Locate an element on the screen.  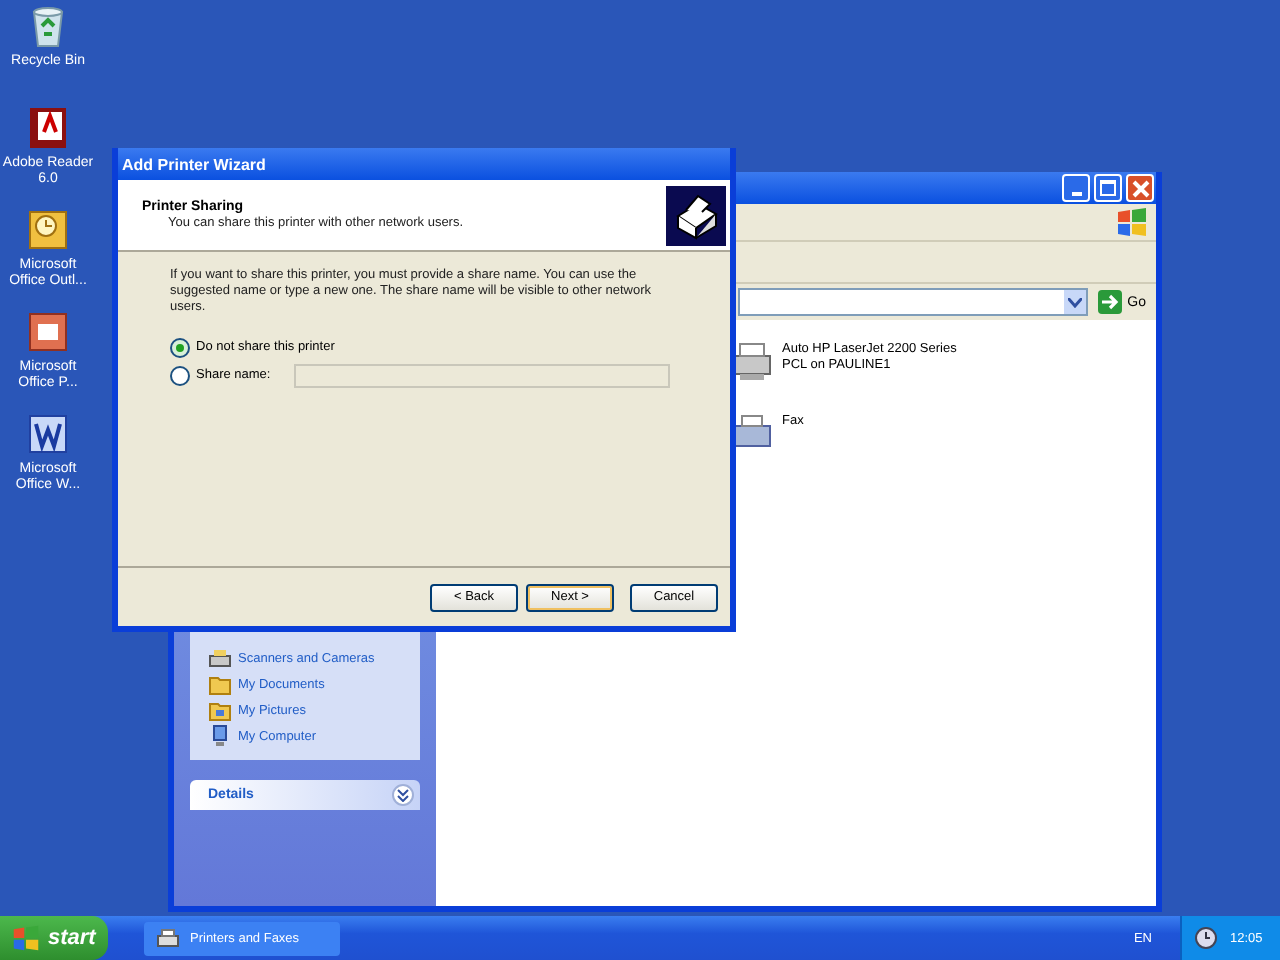
close-button is located at coordinates (1140, 188).